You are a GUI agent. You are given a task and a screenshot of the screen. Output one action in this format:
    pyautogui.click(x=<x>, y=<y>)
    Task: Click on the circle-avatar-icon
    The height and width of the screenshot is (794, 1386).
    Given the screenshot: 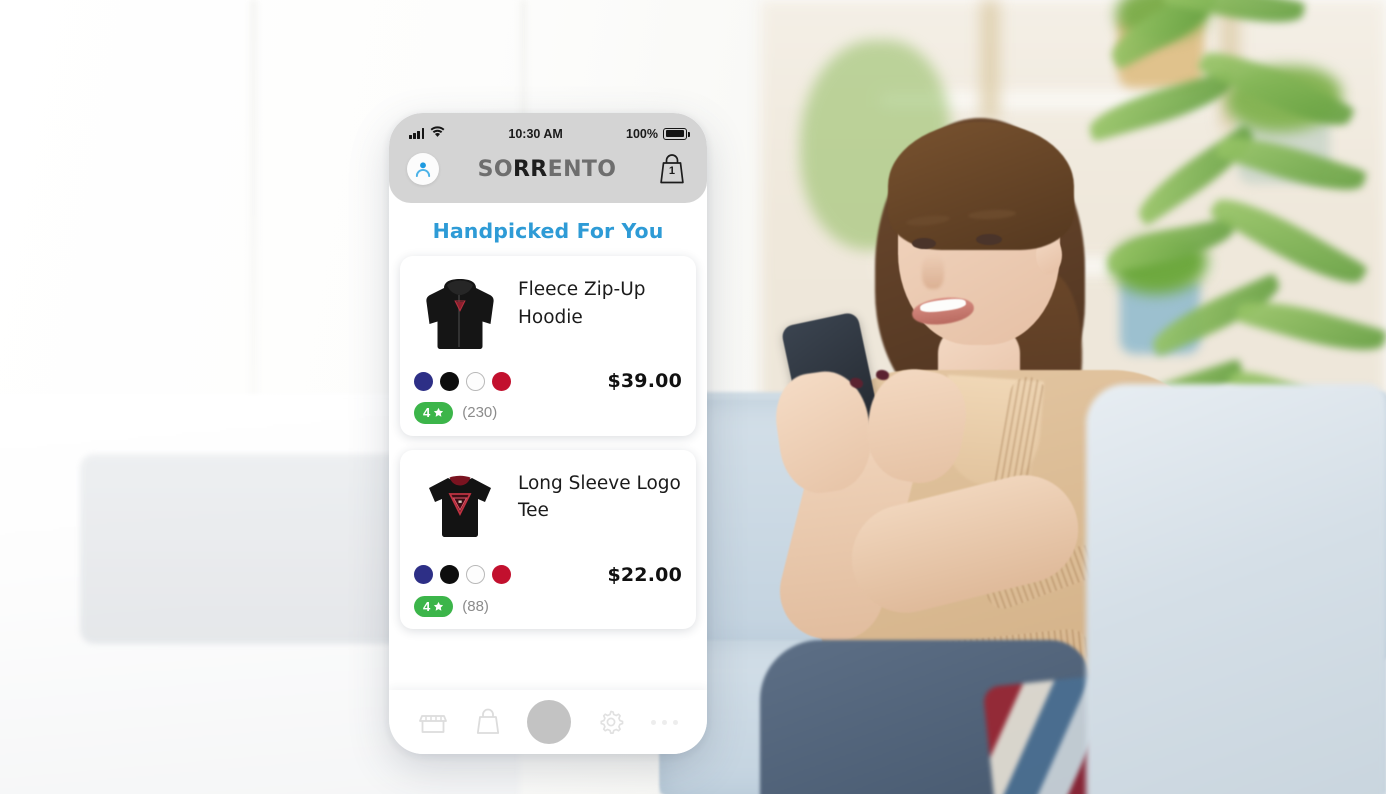 What is the action you would take?
    pyautogui.click(x=549, y=722)
    